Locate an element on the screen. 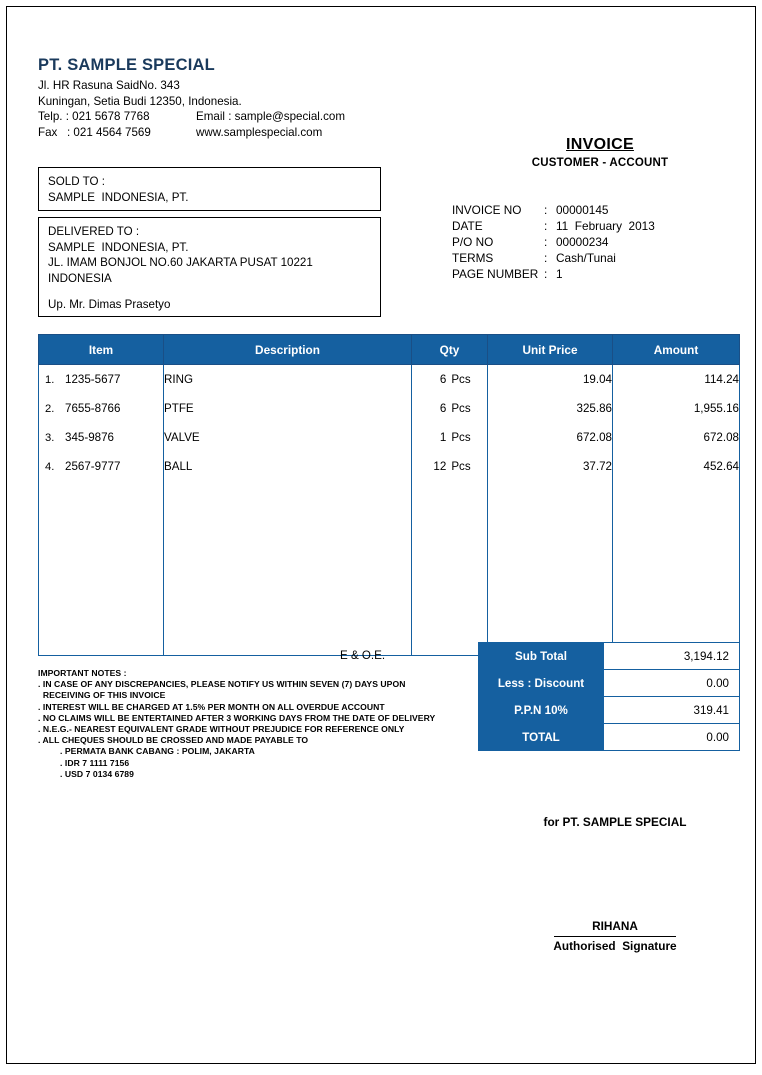 The image size is (762, 1075). meta-row-po-no: P/O NO : 00000234 is located at coordinates (553, 242).